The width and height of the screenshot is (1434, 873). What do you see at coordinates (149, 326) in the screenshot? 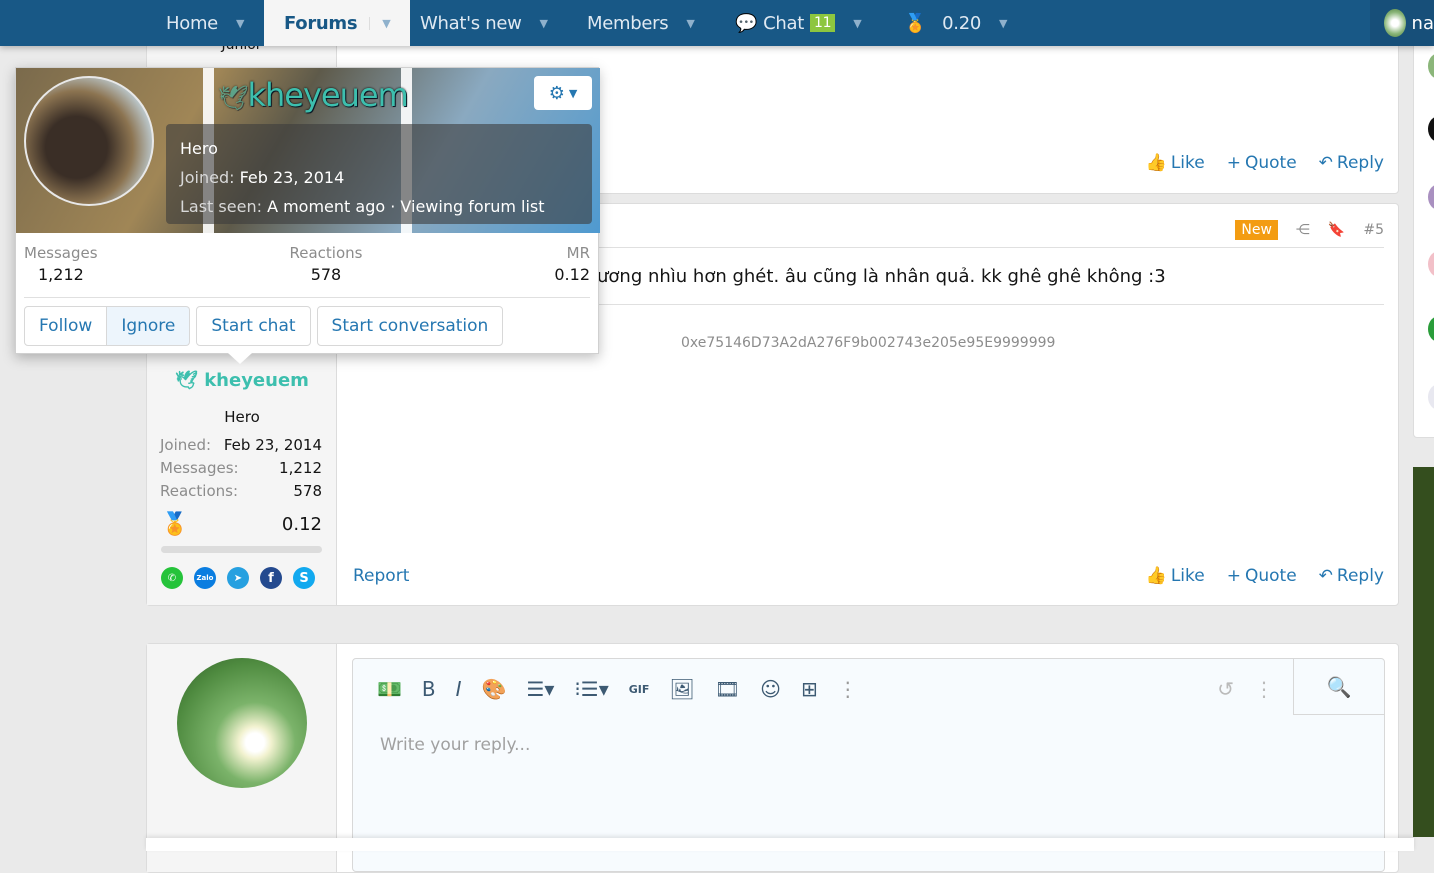
I see `ignore-button: Ignore` at bounding box center [149, 326].